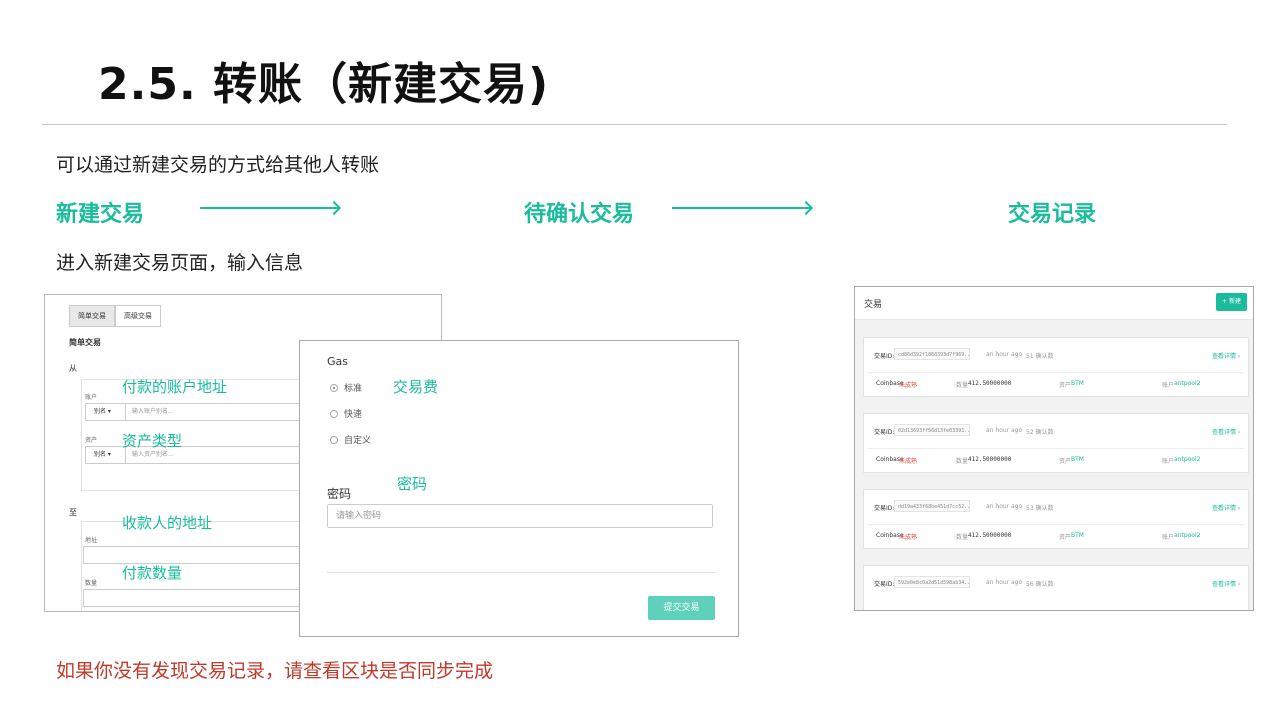  Describe the element at coordinates (634, 124) in the screenshot. I see `title-divider` at that location.